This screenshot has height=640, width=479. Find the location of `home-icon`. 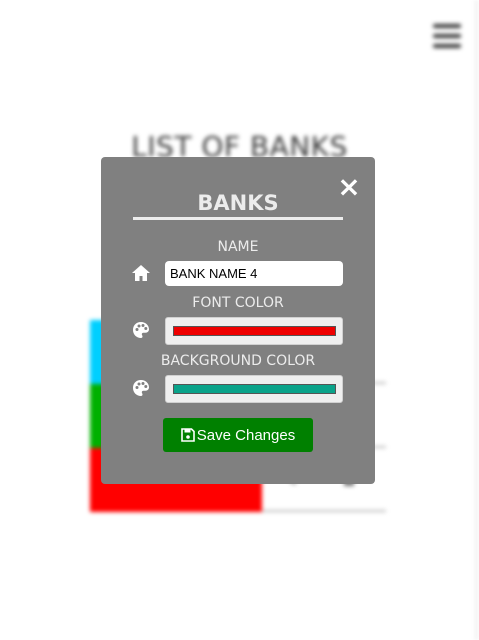

home-icon is located at coordinates (141, 273).